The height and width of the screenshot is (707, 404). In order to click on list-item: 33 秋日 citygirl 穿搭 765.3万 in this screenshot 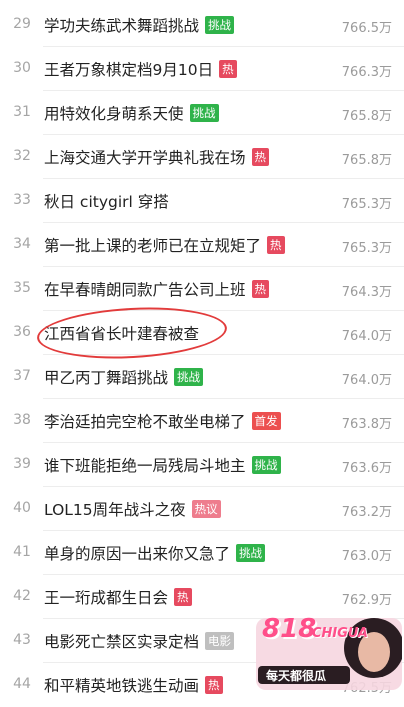, I will do `click(202, 201)`.